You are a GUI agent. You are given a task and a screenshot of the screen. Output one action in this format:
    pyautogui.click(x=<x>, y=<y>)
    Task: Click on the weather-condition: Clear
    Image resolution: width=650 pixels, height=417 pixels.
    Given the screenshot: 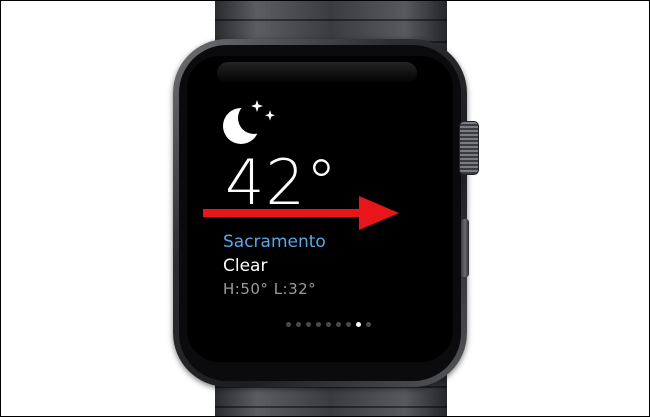 What is the action you would take?
    pyautogui.click(x=245, y=266)
    